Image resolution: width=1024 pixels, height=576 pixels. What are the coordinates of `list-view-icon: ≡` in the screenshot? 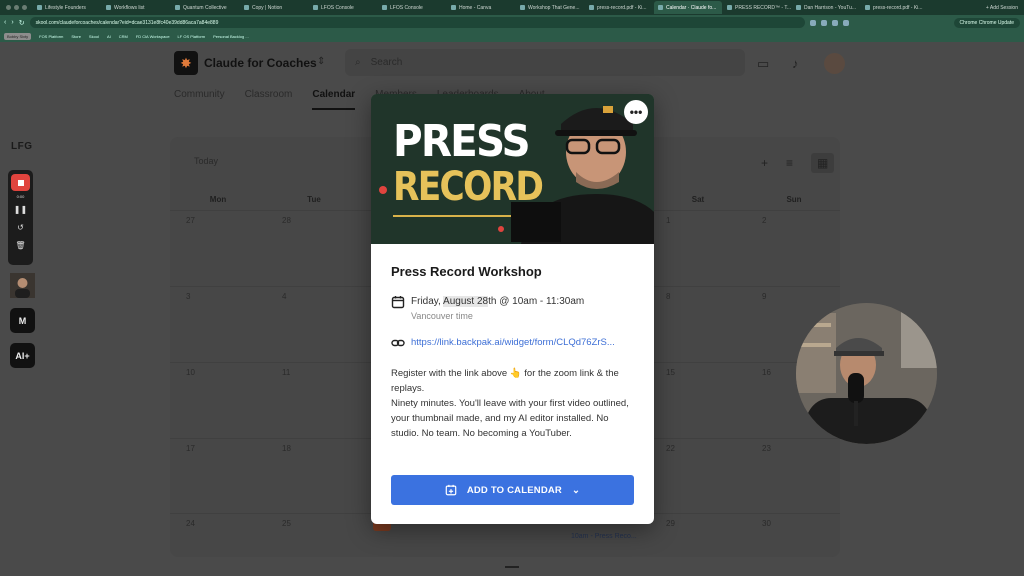 It's located at (789, 163).